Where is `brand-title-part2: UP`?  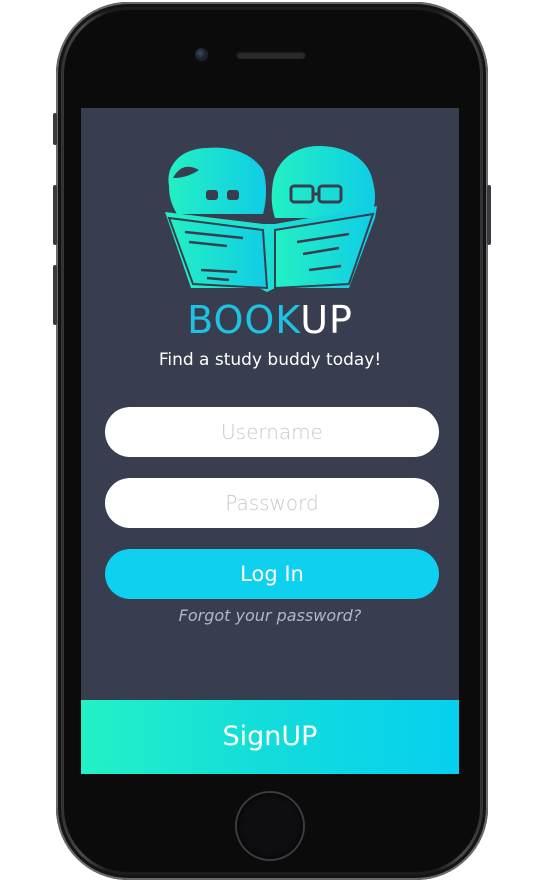
brand-title-part2: UP is located at coordinates (326, 320).